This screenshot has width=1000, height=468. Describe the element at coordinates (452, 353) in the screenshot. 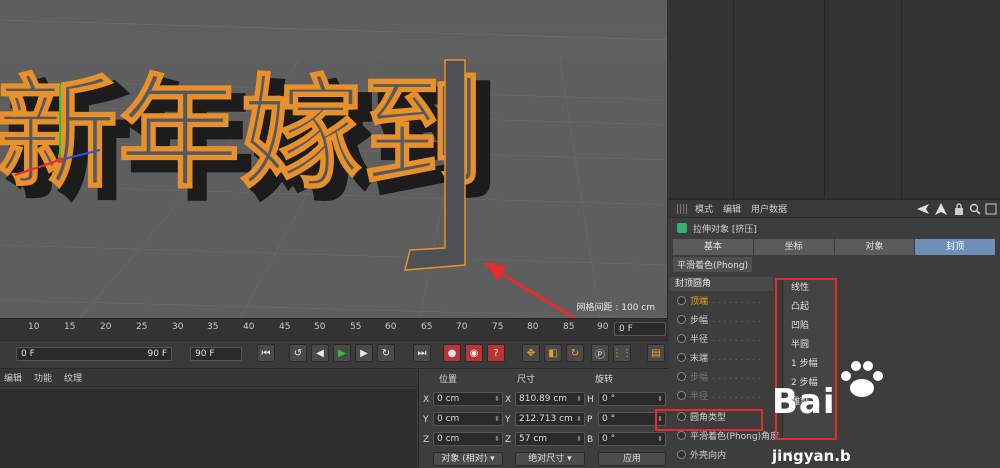

I see `record-icon: ●` at that location.